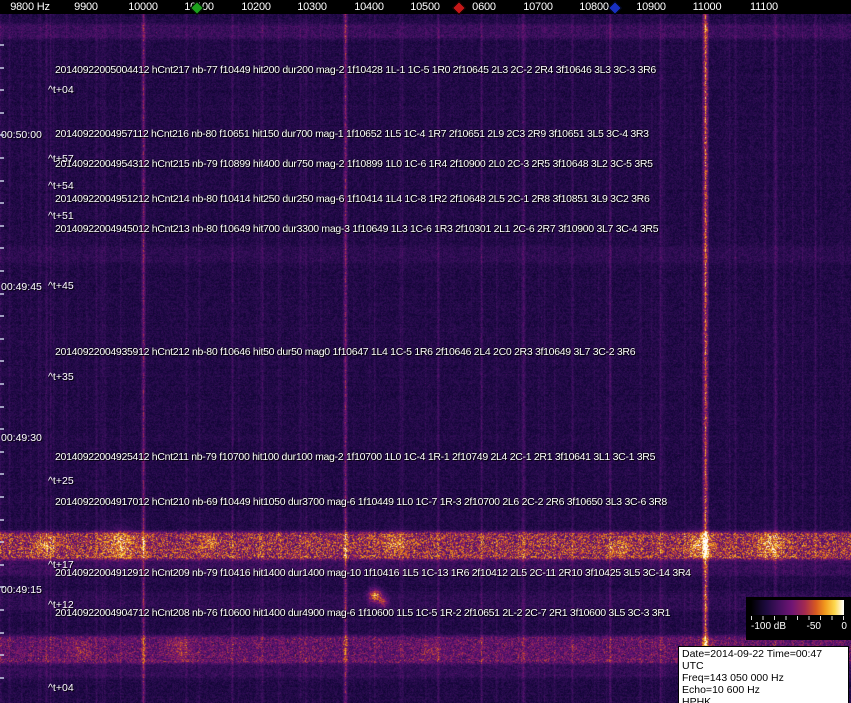 This screenshot has width=851, height=703. I want to click on echo-time-offset-mark: ^t+35, so click(61, 377).